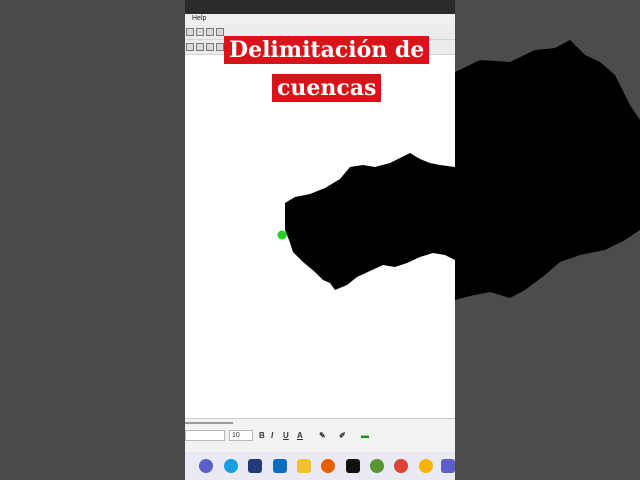  Describe the element at coordinates (286, 435) in the screenshot. I see `underline-button: U` at that location.